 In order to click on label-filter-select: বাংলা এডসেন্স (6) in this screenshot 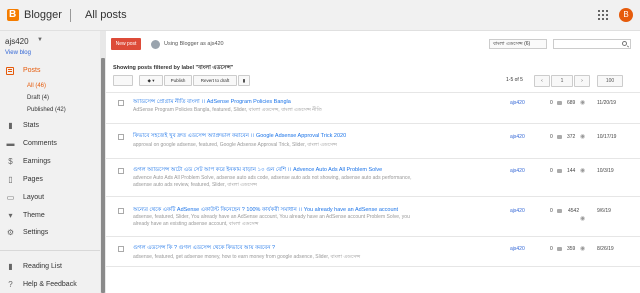, I will do `click(518, 44)`.